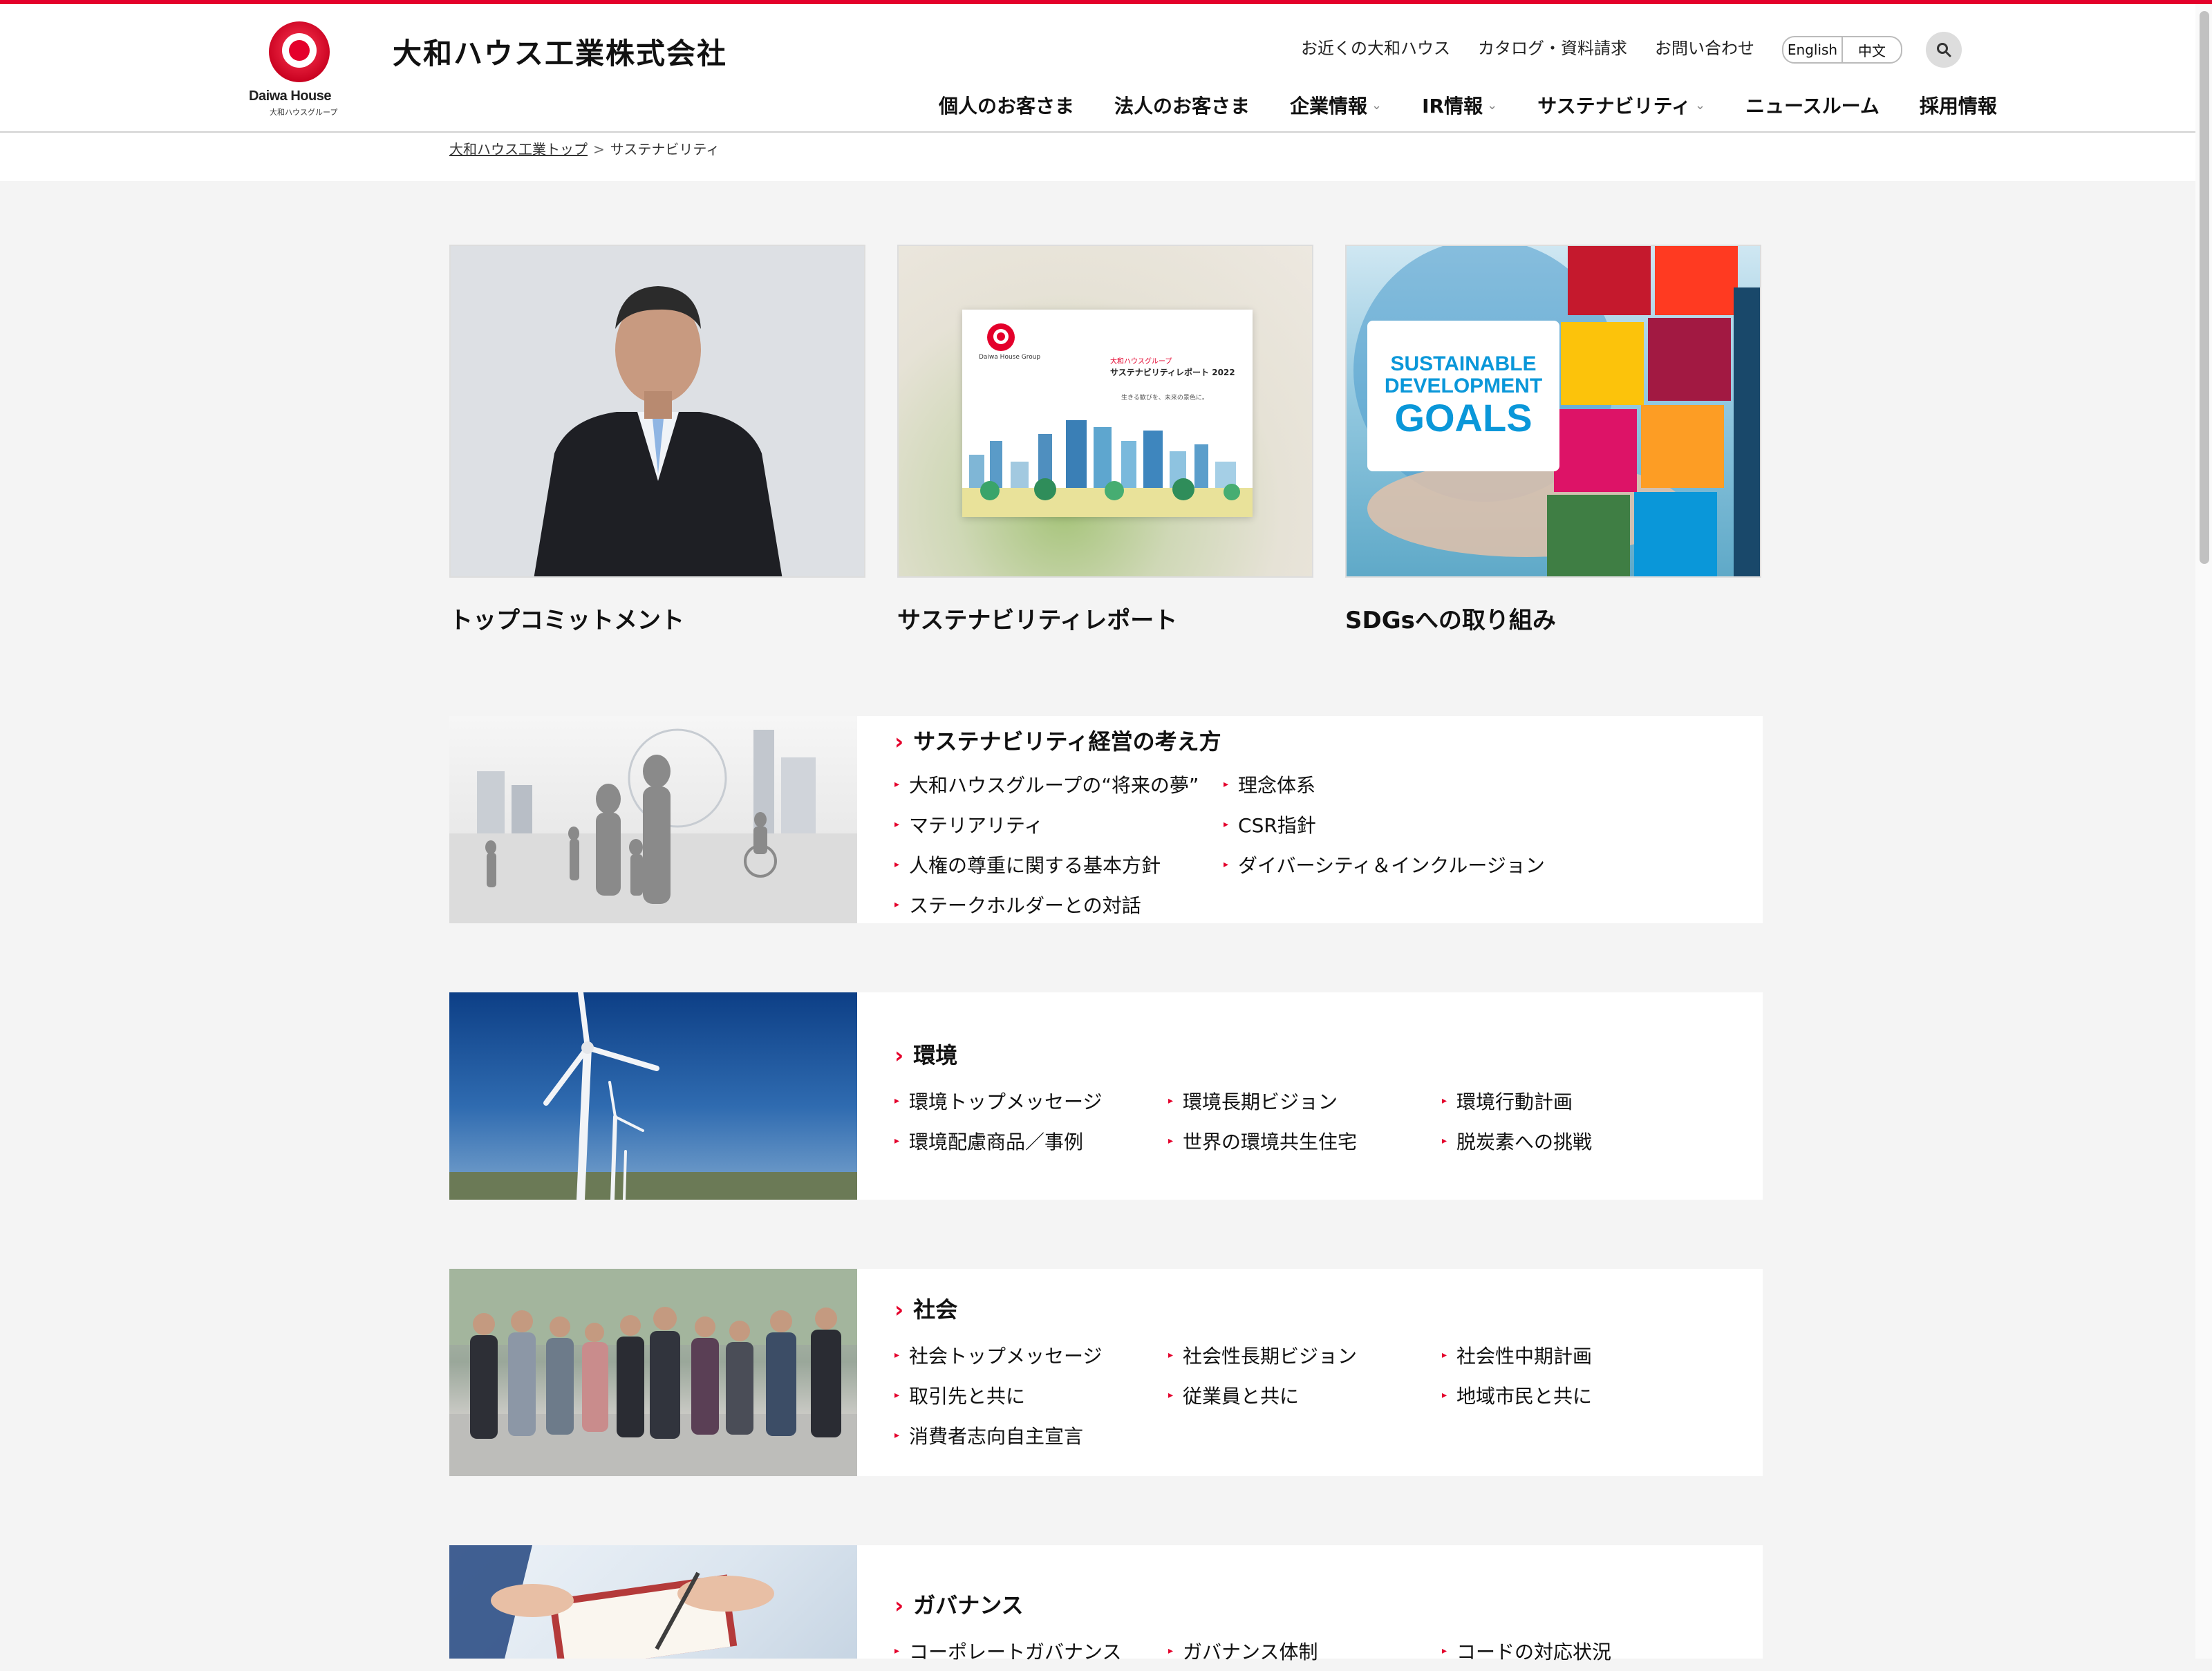 The height and width of the screenshot is (1671, 2212). I want to click on link-stakeholder-dialogue: ▸ ステークホルダーとの対話, so click(1059, 904).